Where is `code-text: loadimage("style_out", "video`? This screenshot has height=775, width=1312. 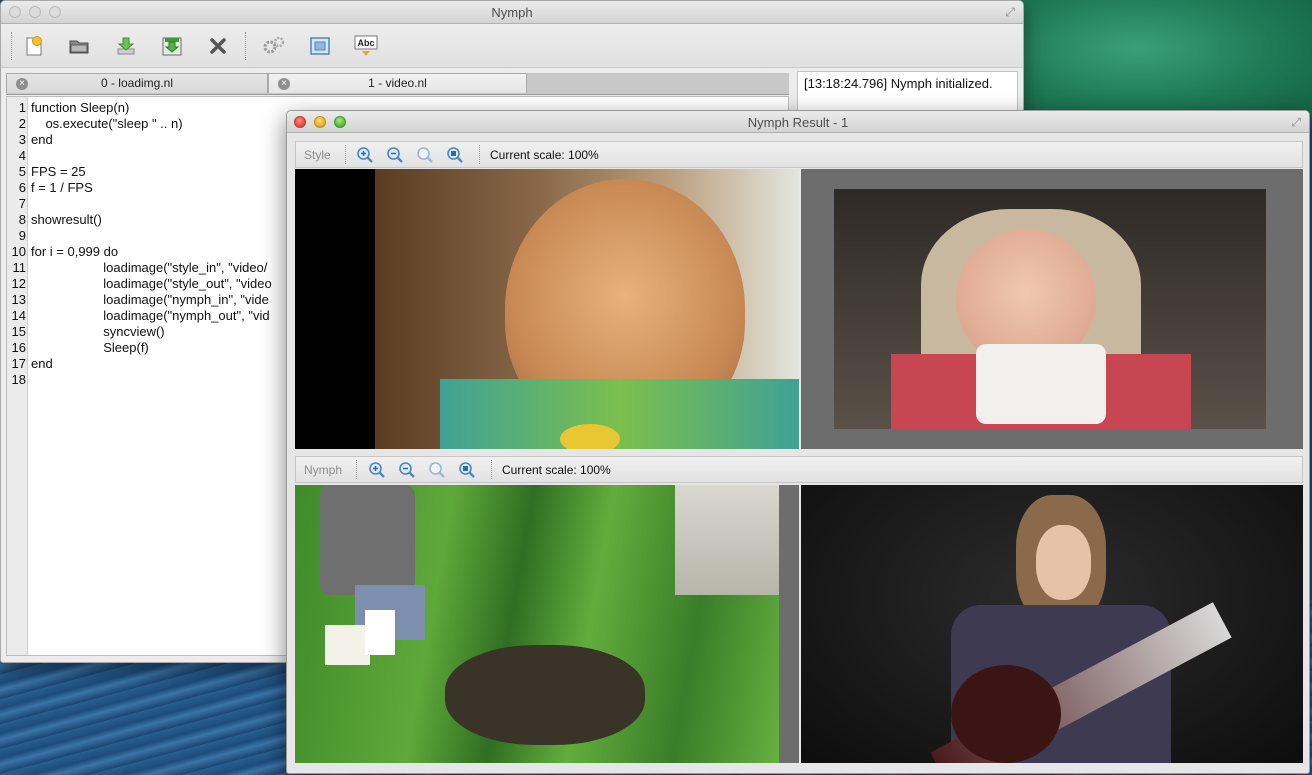 code-text: loadimage("style_out", "video is located at coordinates (151, 283).